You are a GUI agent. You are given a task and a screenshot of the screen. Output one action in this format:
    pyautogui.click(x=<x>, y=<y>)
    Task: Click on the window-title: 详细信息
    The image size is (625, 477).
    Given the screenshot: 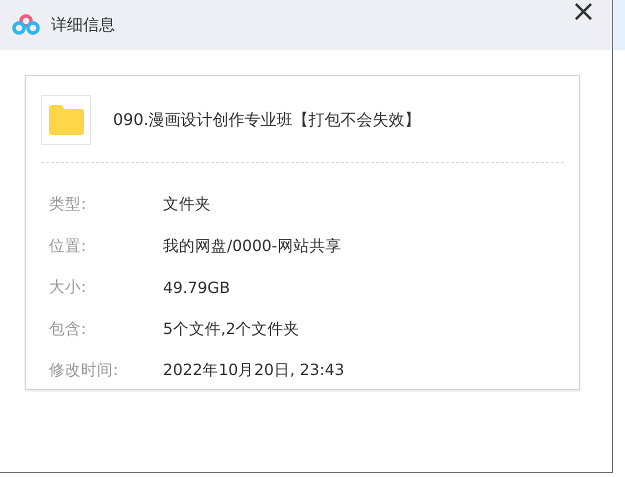 What is the action you would take?
    pyautogui.click(x=83, y=25)
    